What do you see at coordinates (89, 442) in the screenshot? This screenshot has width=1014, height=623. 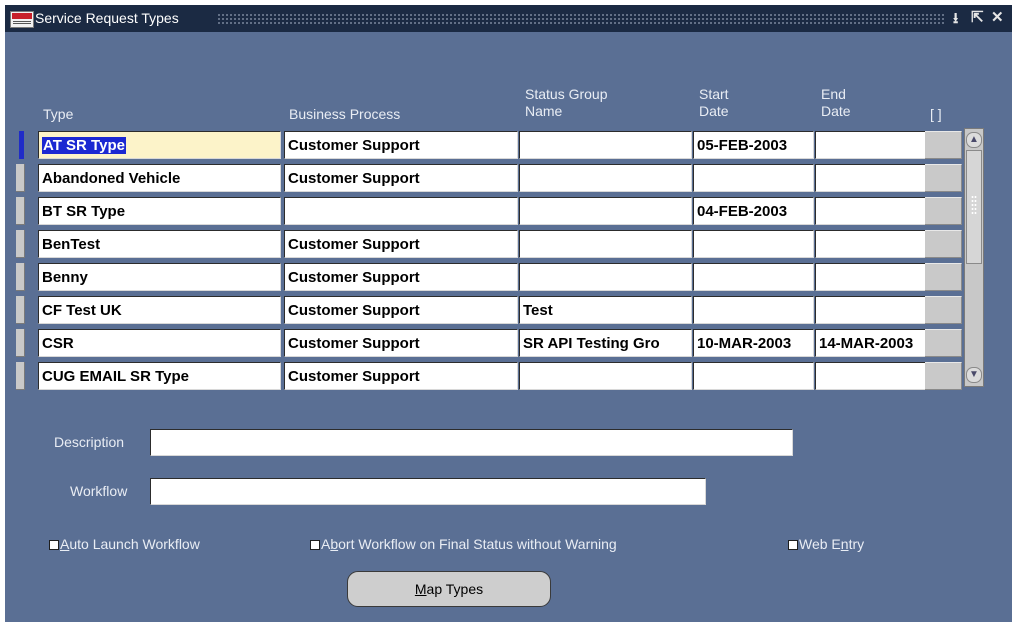 I see `description-label: Description` at bounding box center [89, 442].